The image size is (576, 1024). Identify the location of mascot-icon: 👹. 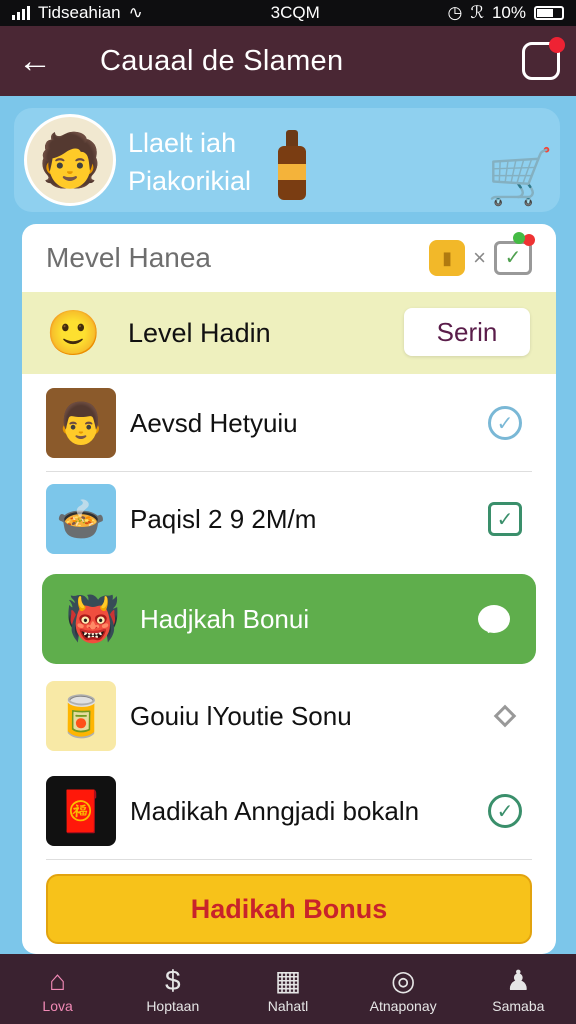
(93, 619).